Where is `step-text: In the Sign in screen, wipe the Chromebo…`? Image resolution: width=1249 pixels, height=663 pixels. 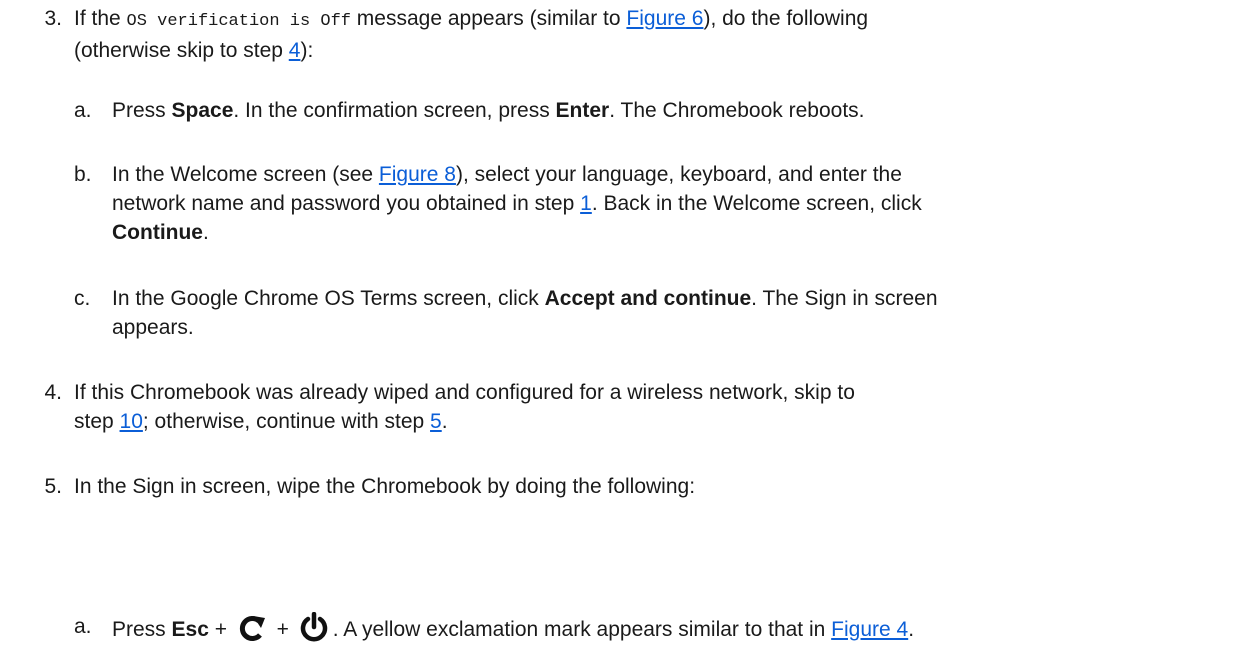
step-text: In the Sign in screen, wipe the Chromebo… is located at coordinates (385, 486).